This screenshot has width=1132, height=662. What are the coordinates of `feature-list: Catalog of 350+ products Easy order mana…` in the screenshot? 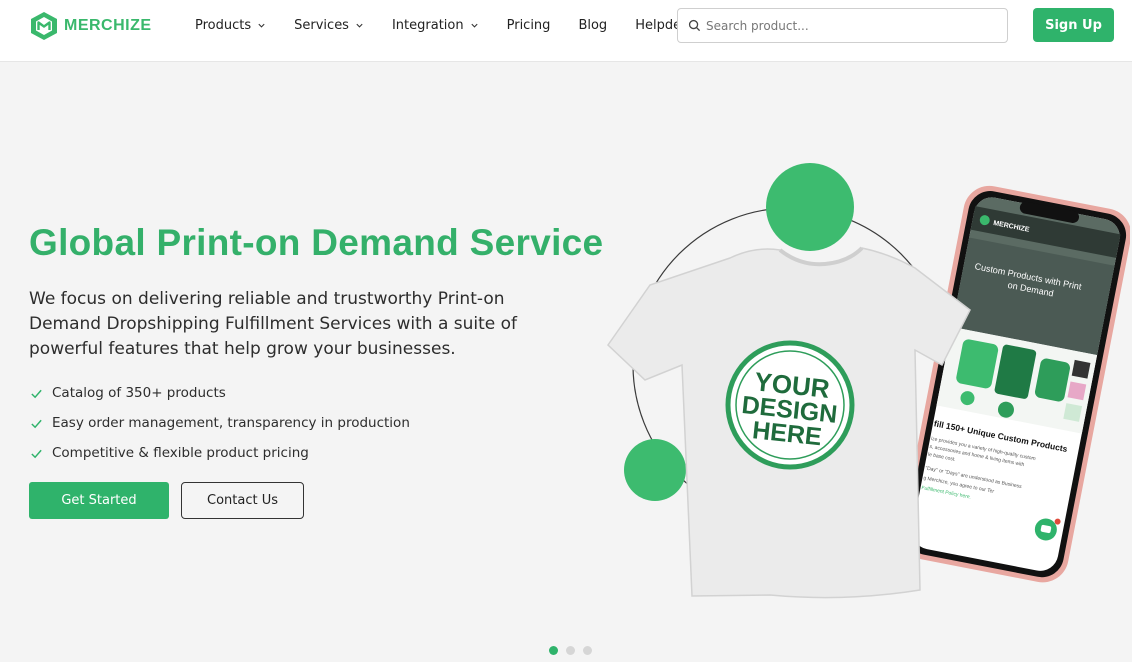 It's located at (220, 423).